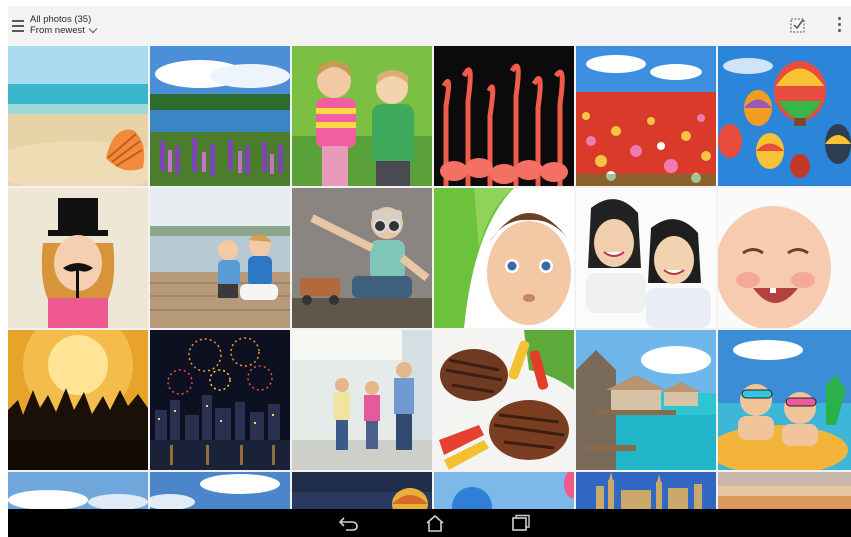 The height and width of the screenshot is (537, 851). I want to click on photo-thumbnail-fireworks, so click(220, 400).